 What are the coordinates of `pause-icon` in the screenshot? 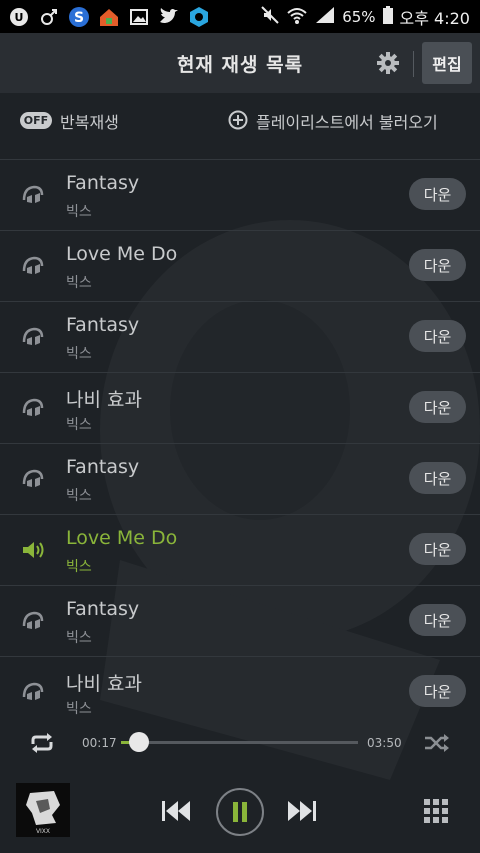 It's located at (240, 812).